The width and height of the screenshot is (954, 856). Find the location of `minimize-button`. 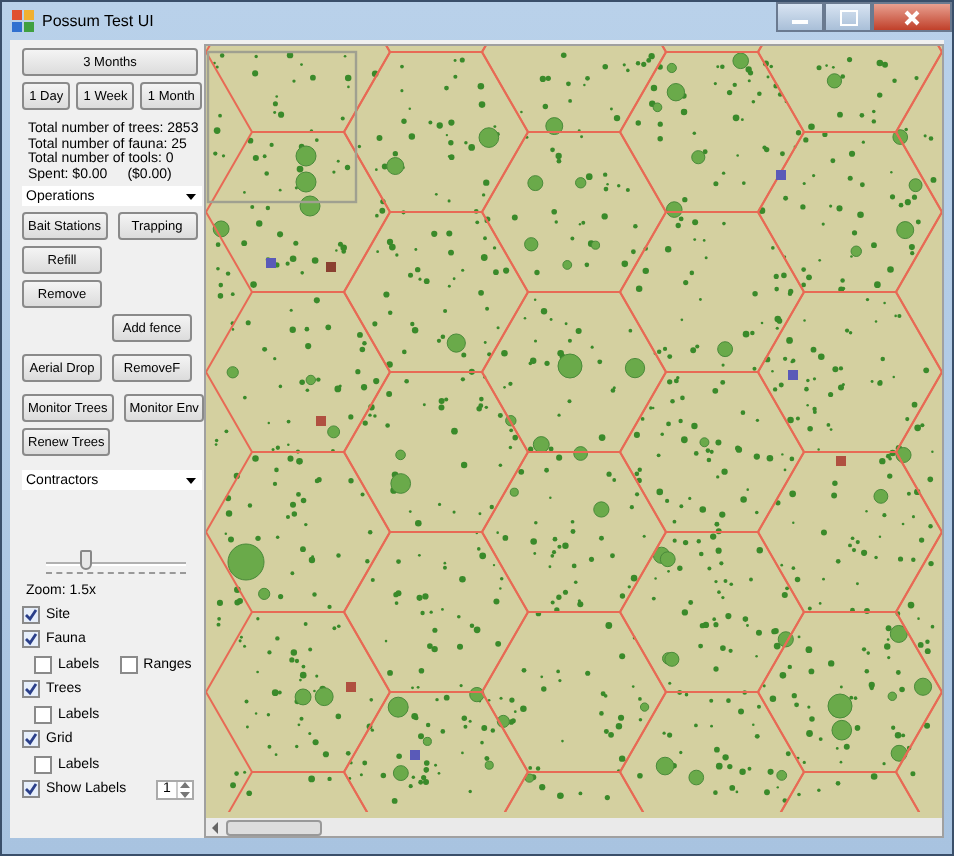

minimize-button is located at coordinates (800, 17).